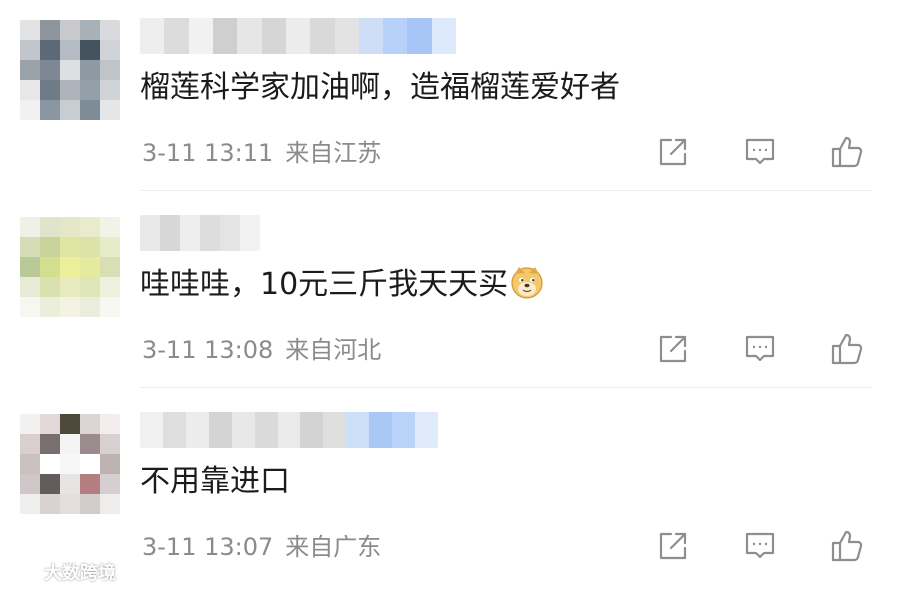  I want to click on comment-time: 3-11 13:07, so click(208, 547).